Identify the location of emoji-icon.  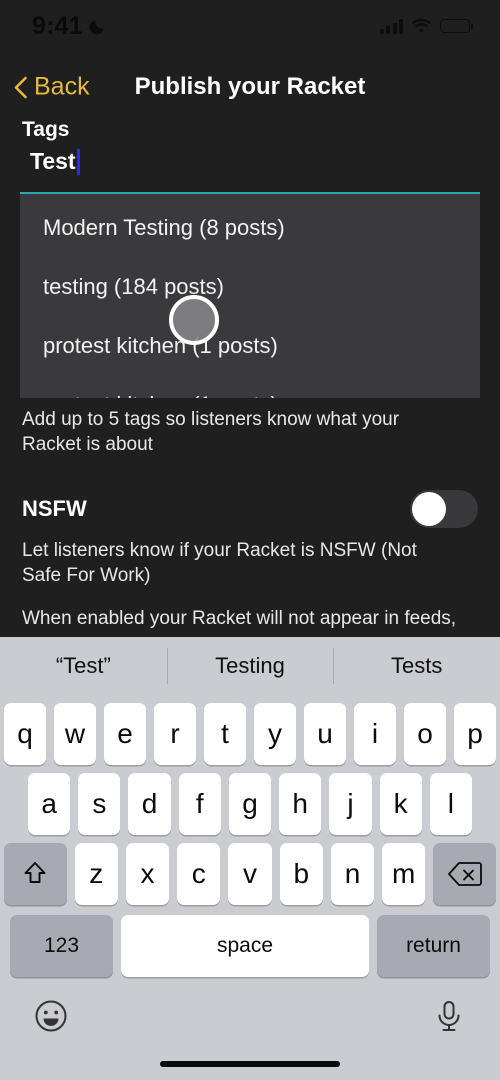
(51, 1016).